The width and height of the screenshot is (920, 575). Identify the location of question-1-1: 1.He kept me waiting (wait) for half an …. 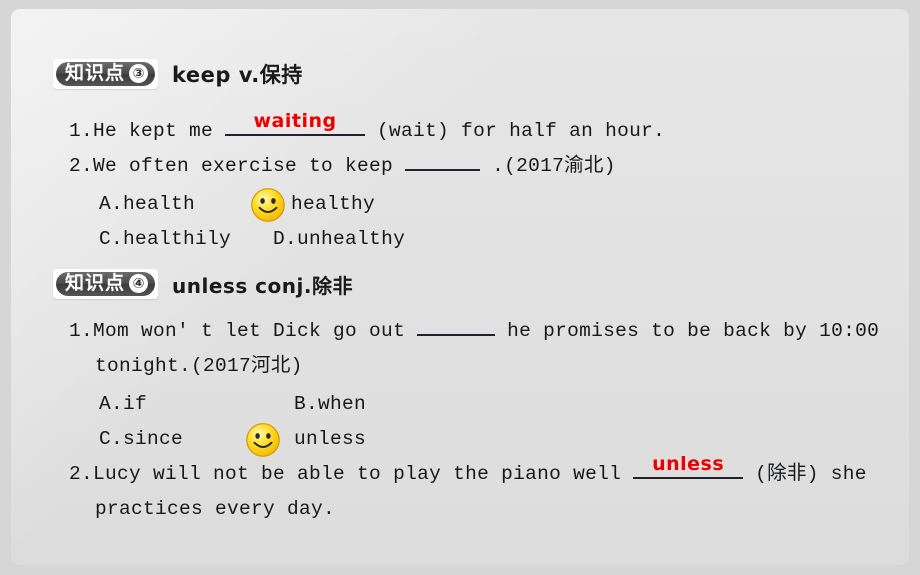
(367, 127).